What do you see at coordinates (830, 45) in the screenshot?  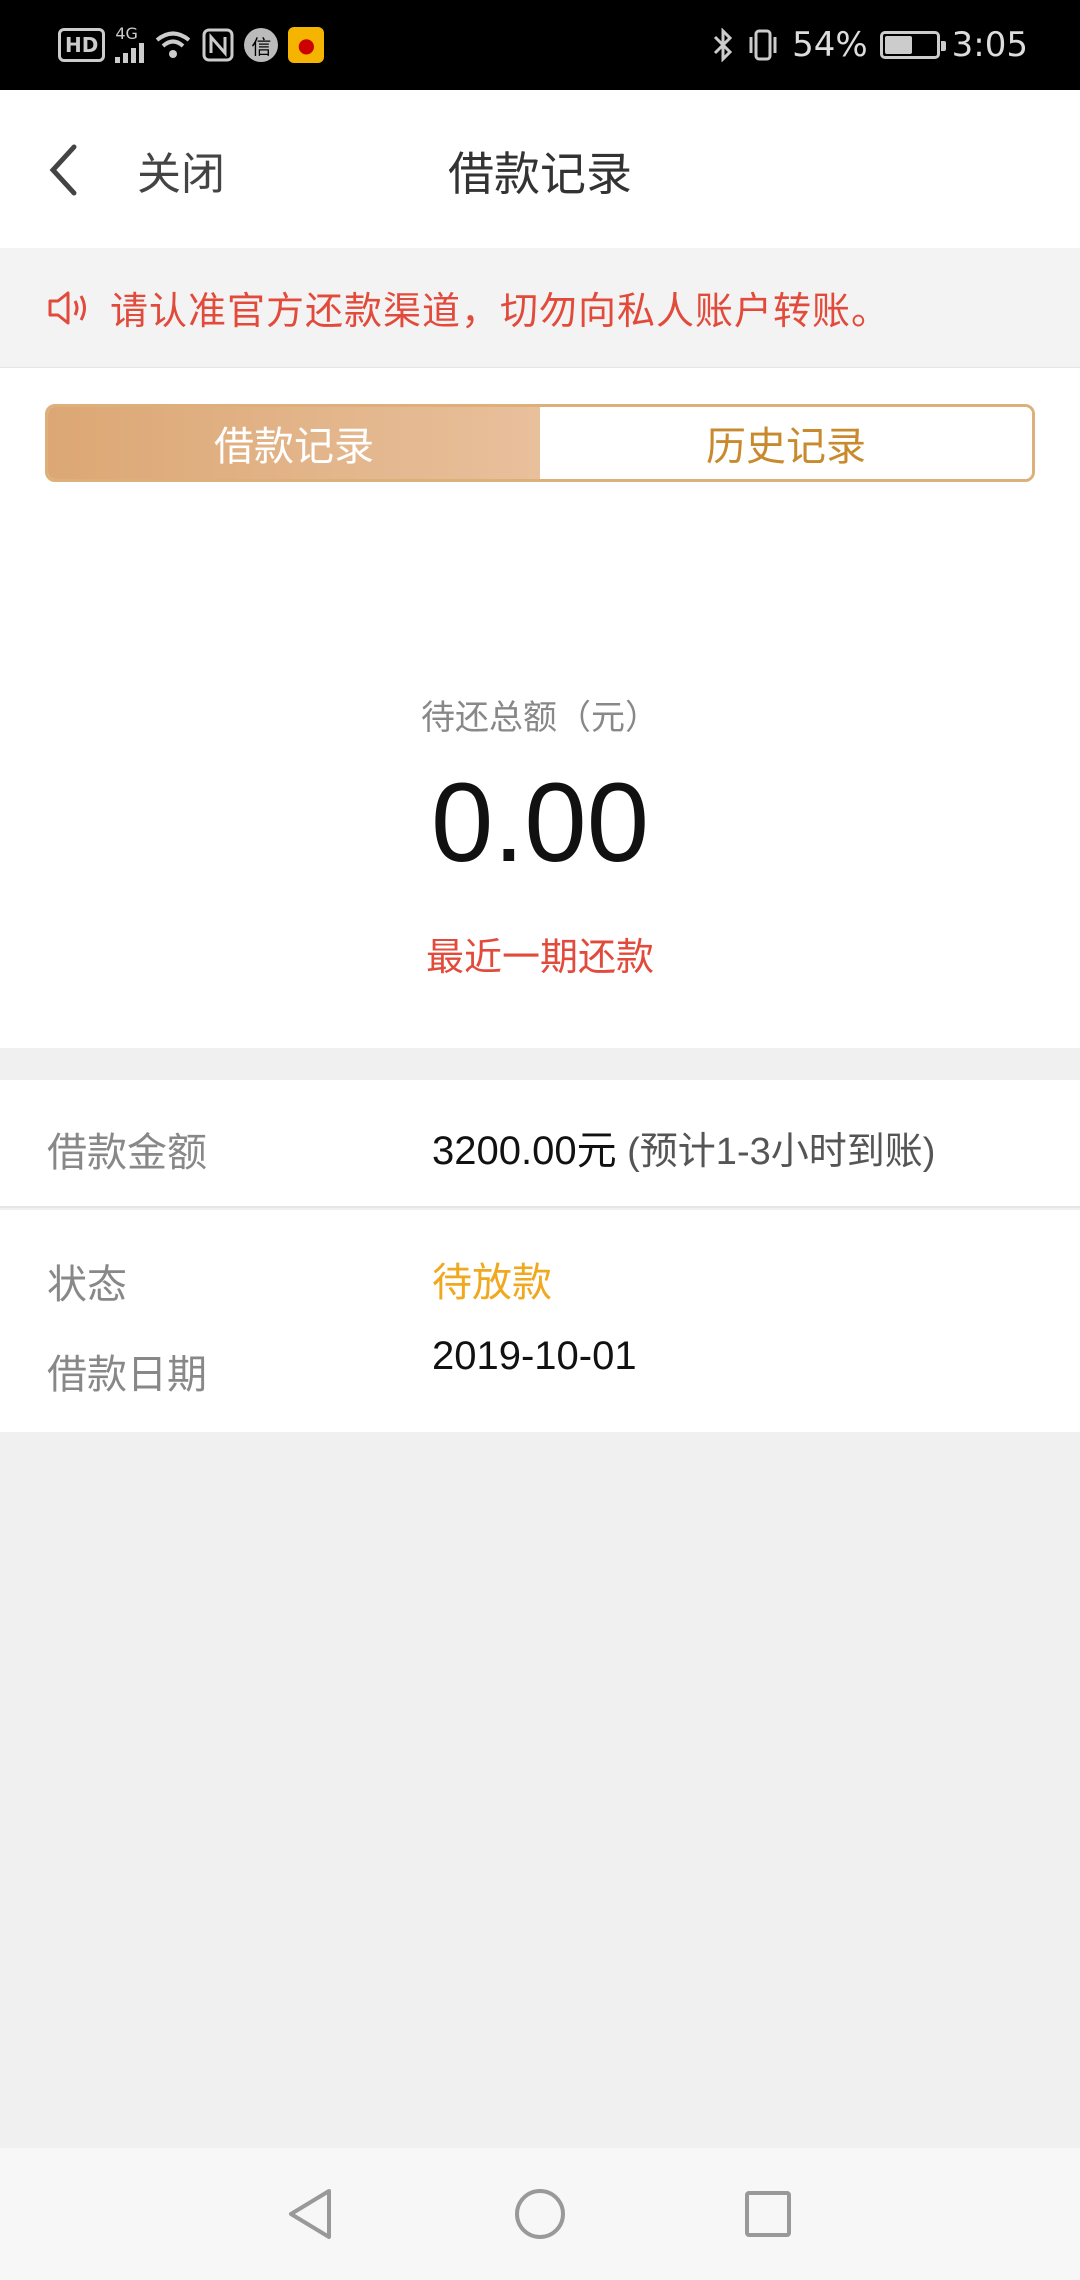 I see `battery-percent: 54%` at bounding box center [830, 45].